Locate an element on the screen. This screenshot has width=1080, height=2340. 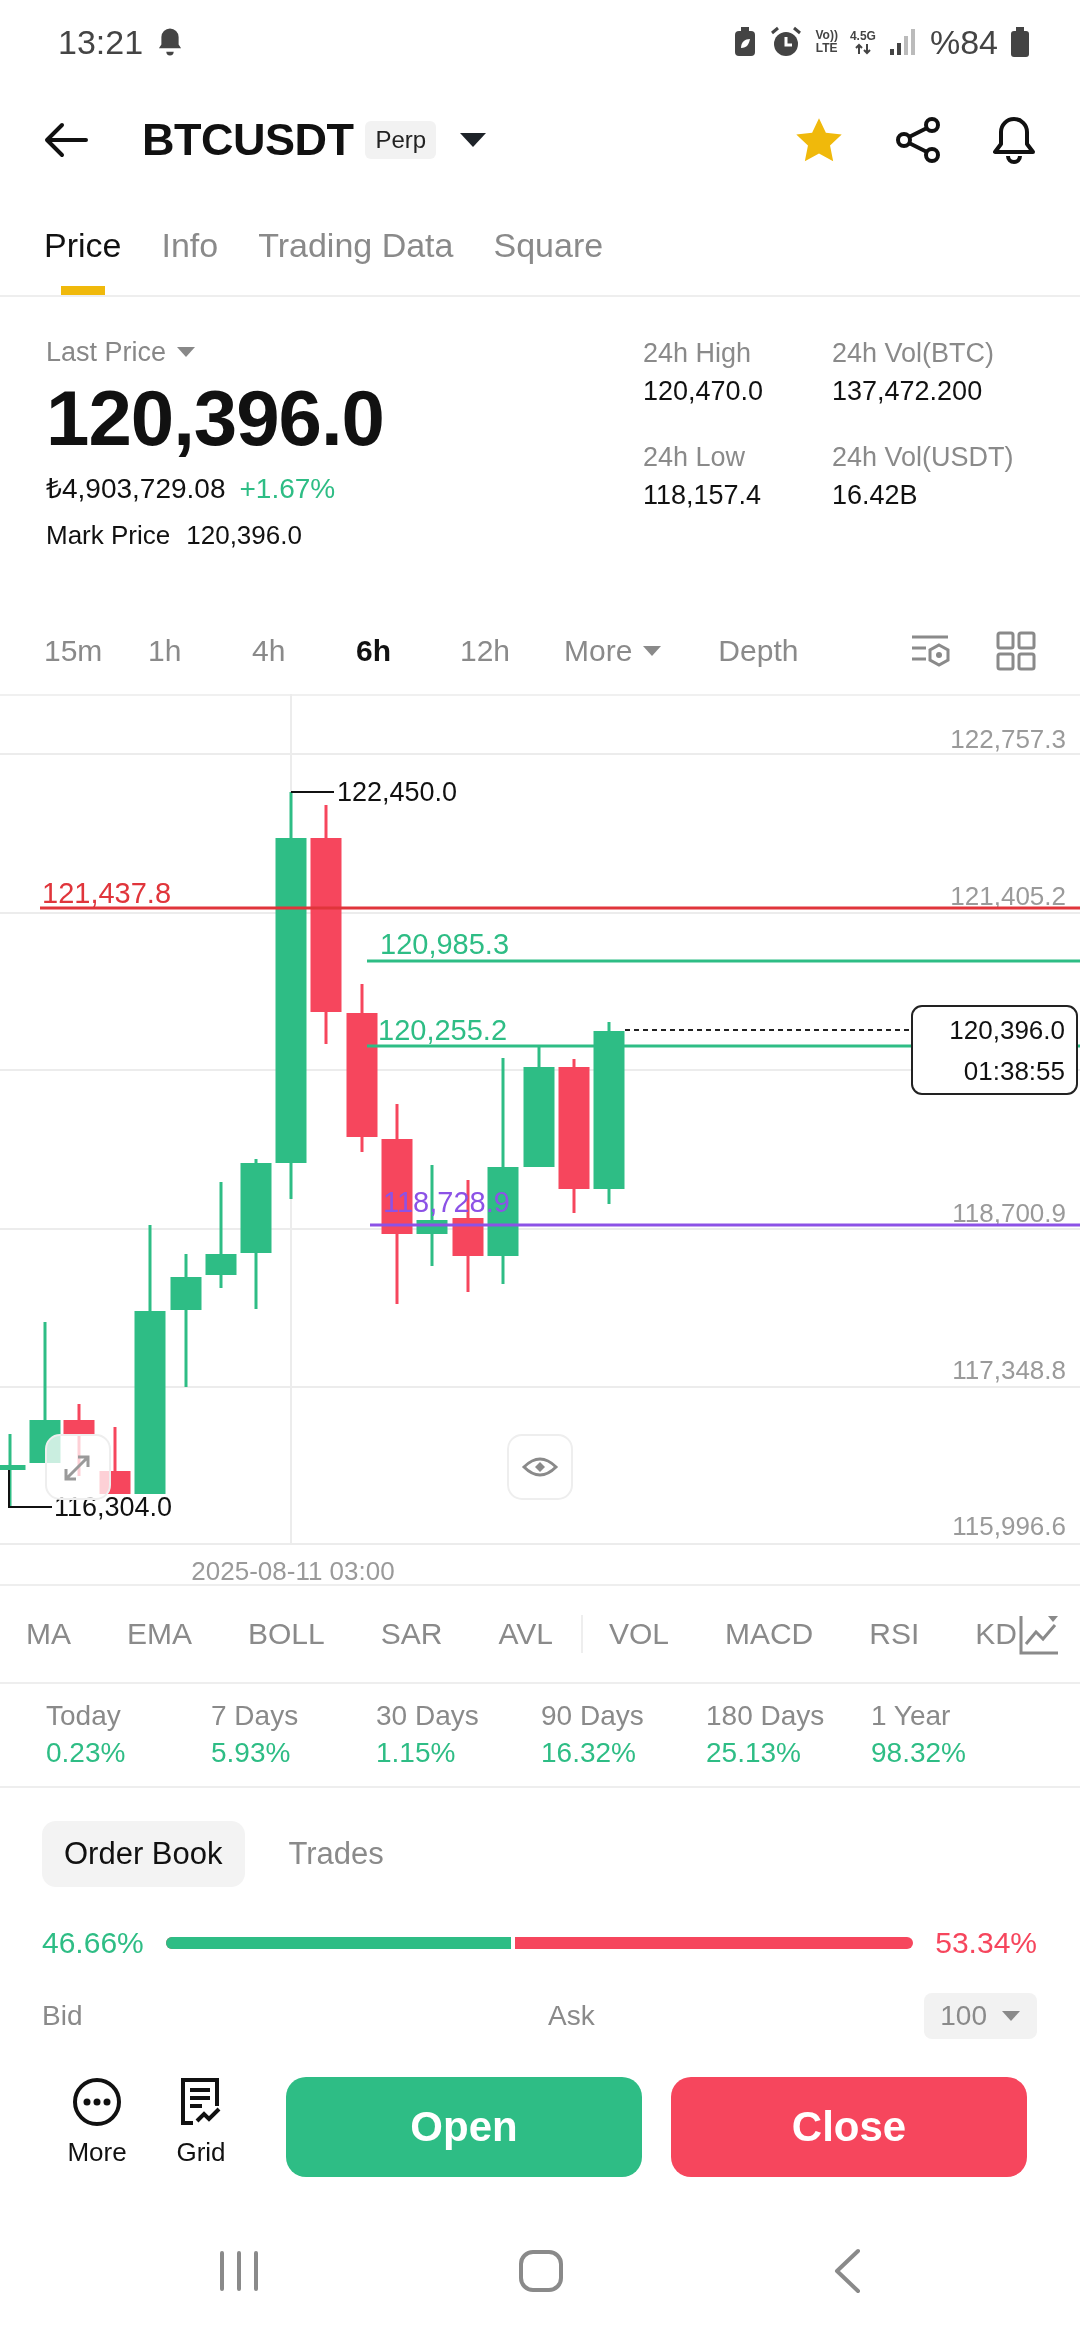
stat-value: 118,157.4 is located at coordinates (703, 495).